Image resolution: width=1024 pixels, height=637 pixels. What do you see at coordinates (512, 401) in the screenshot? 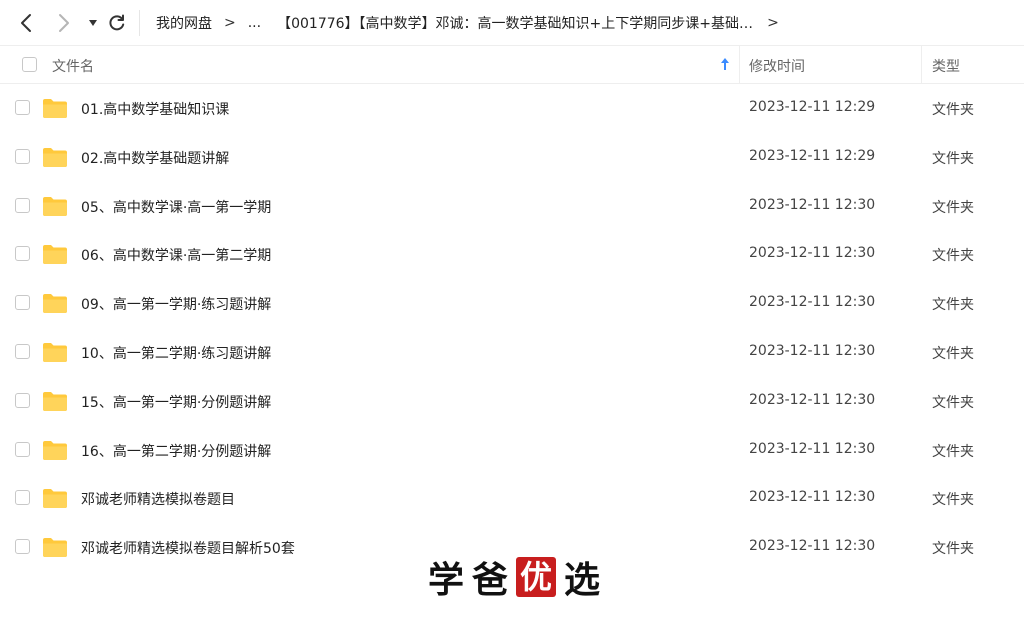
I see `table-row: 15、高一第一学期·分例题讲解 2023-12-11 12:30 文件夹` at bounding box center [512, 401].